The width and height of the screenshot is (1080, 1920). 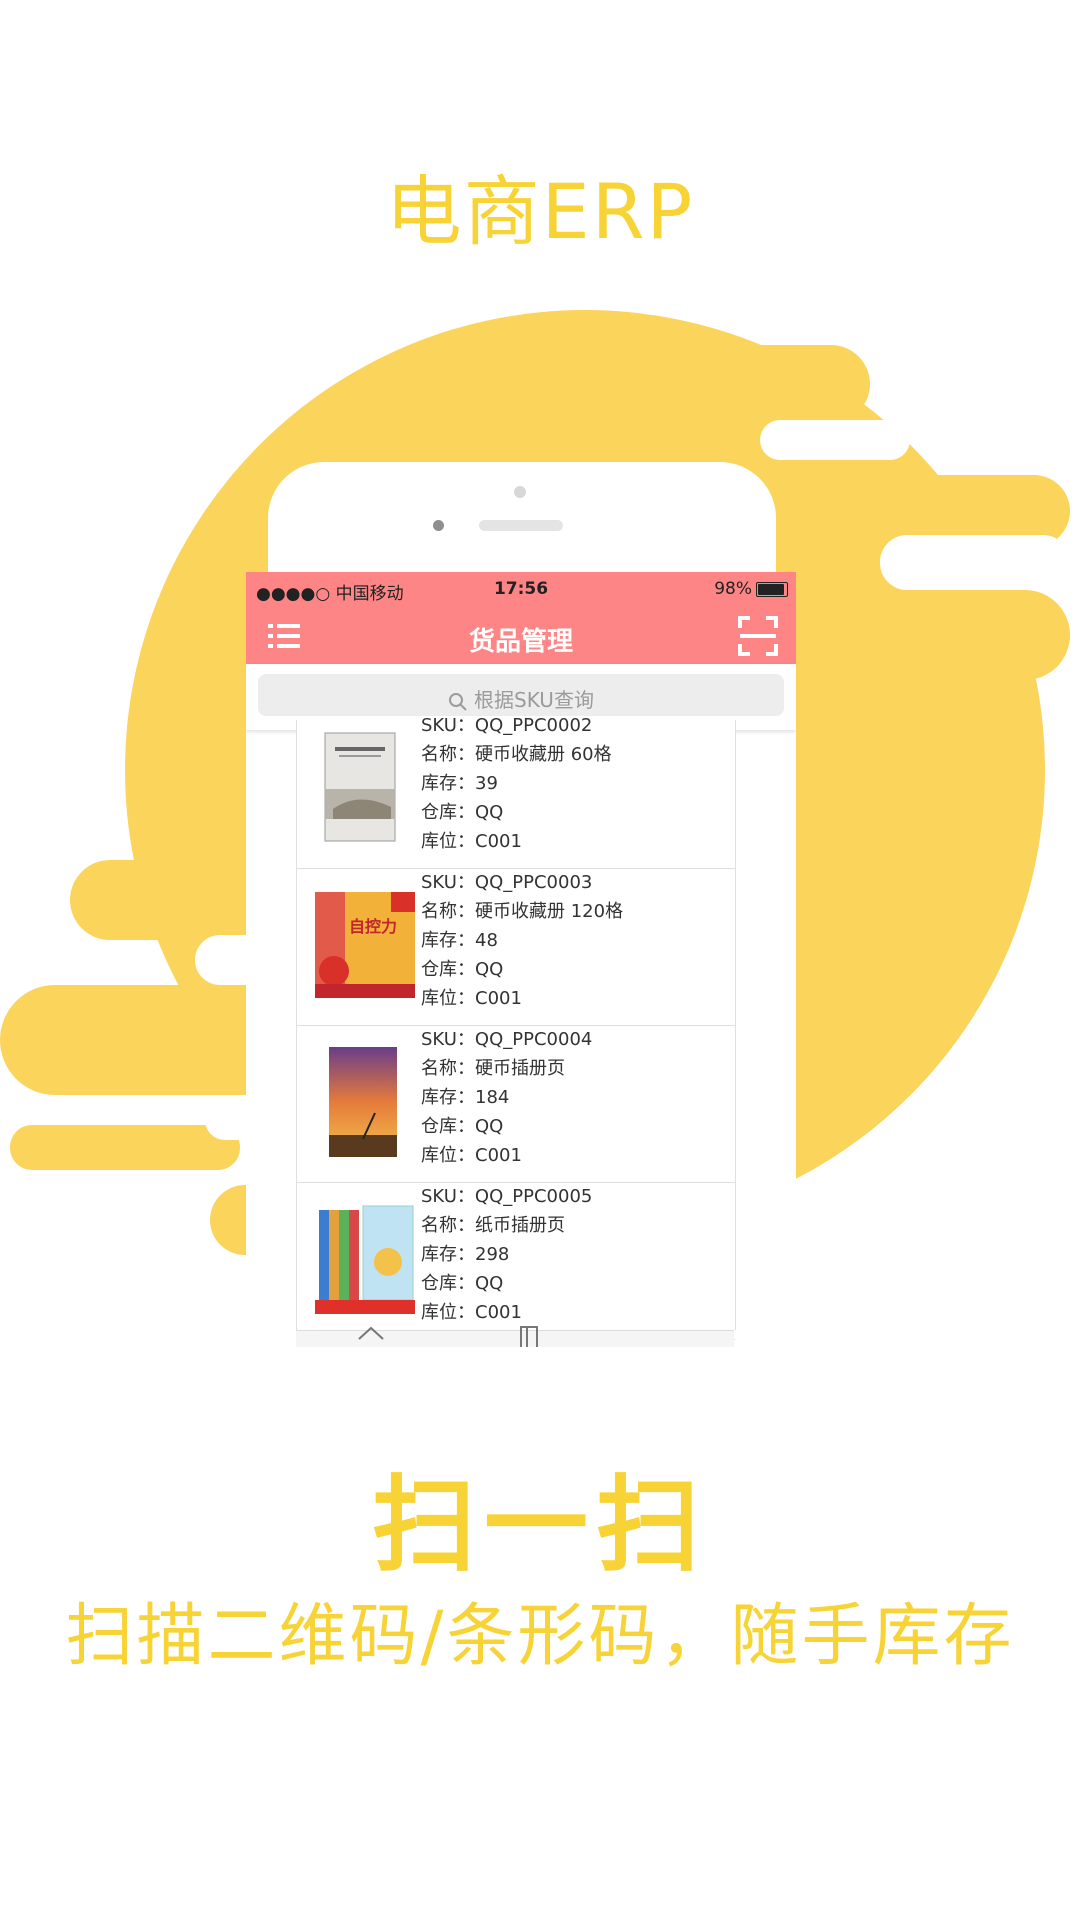 What do you see at coordinates (459, 940) in the screenshot?
I see `item-stock: 库存：48` at bounding box center [459, 940].